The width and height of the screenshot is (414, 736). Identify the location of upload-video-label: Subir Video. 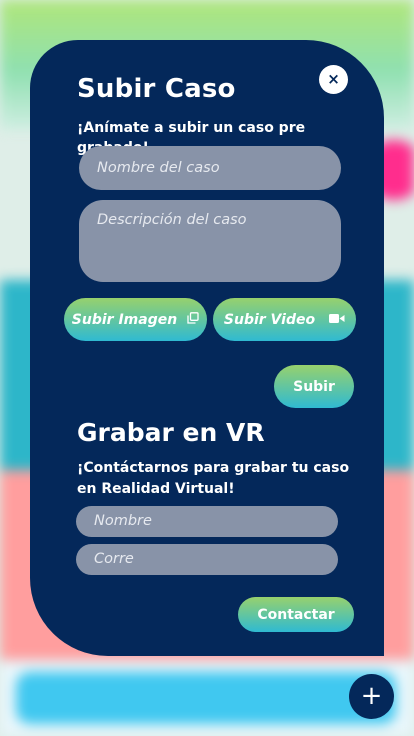
(269, 319).